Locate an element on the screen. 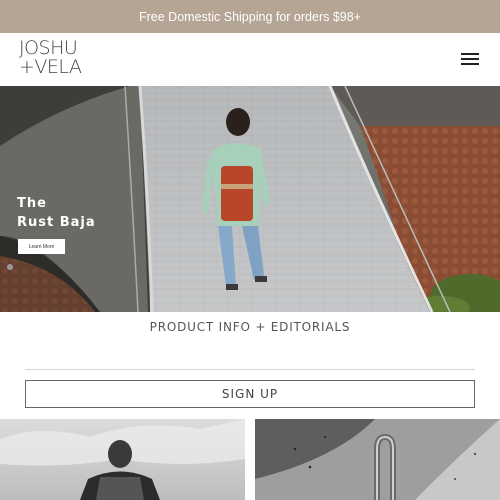  hero-title-line-1: The is located at coordinates (32, 203).